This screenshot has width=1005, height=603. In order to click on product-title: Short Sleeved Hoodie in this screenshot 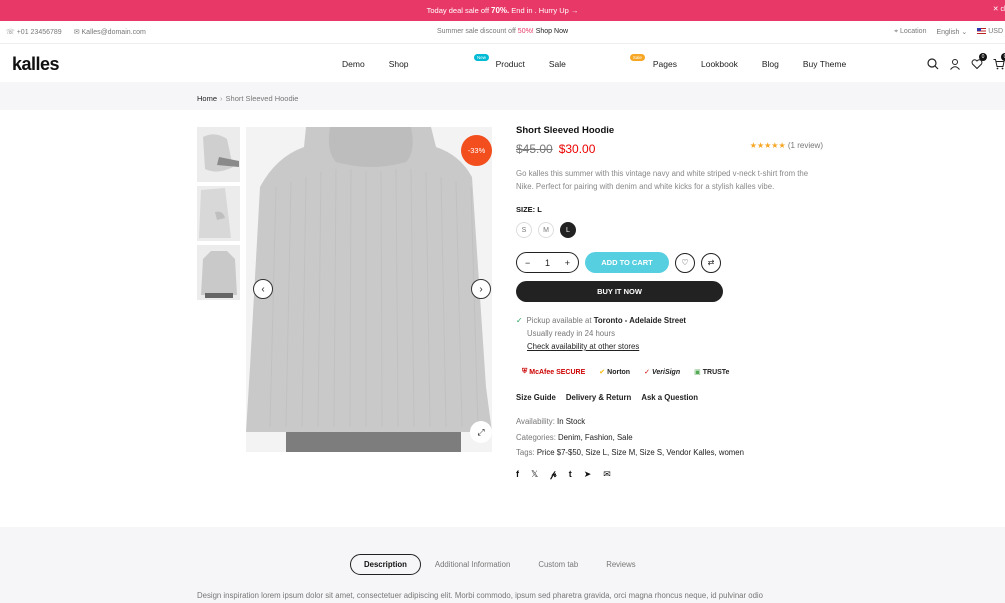, I will do `click(565, 130)`.